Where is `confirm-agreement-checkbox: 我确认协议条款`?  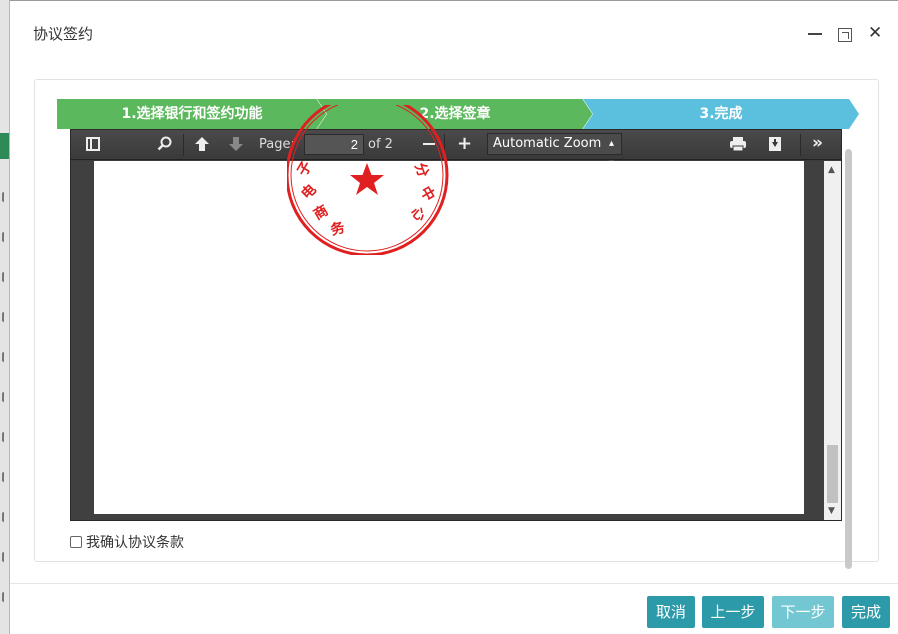
confirm-agreement-checkbox: 我确认协议条款 is located at coordinates (127, 543).